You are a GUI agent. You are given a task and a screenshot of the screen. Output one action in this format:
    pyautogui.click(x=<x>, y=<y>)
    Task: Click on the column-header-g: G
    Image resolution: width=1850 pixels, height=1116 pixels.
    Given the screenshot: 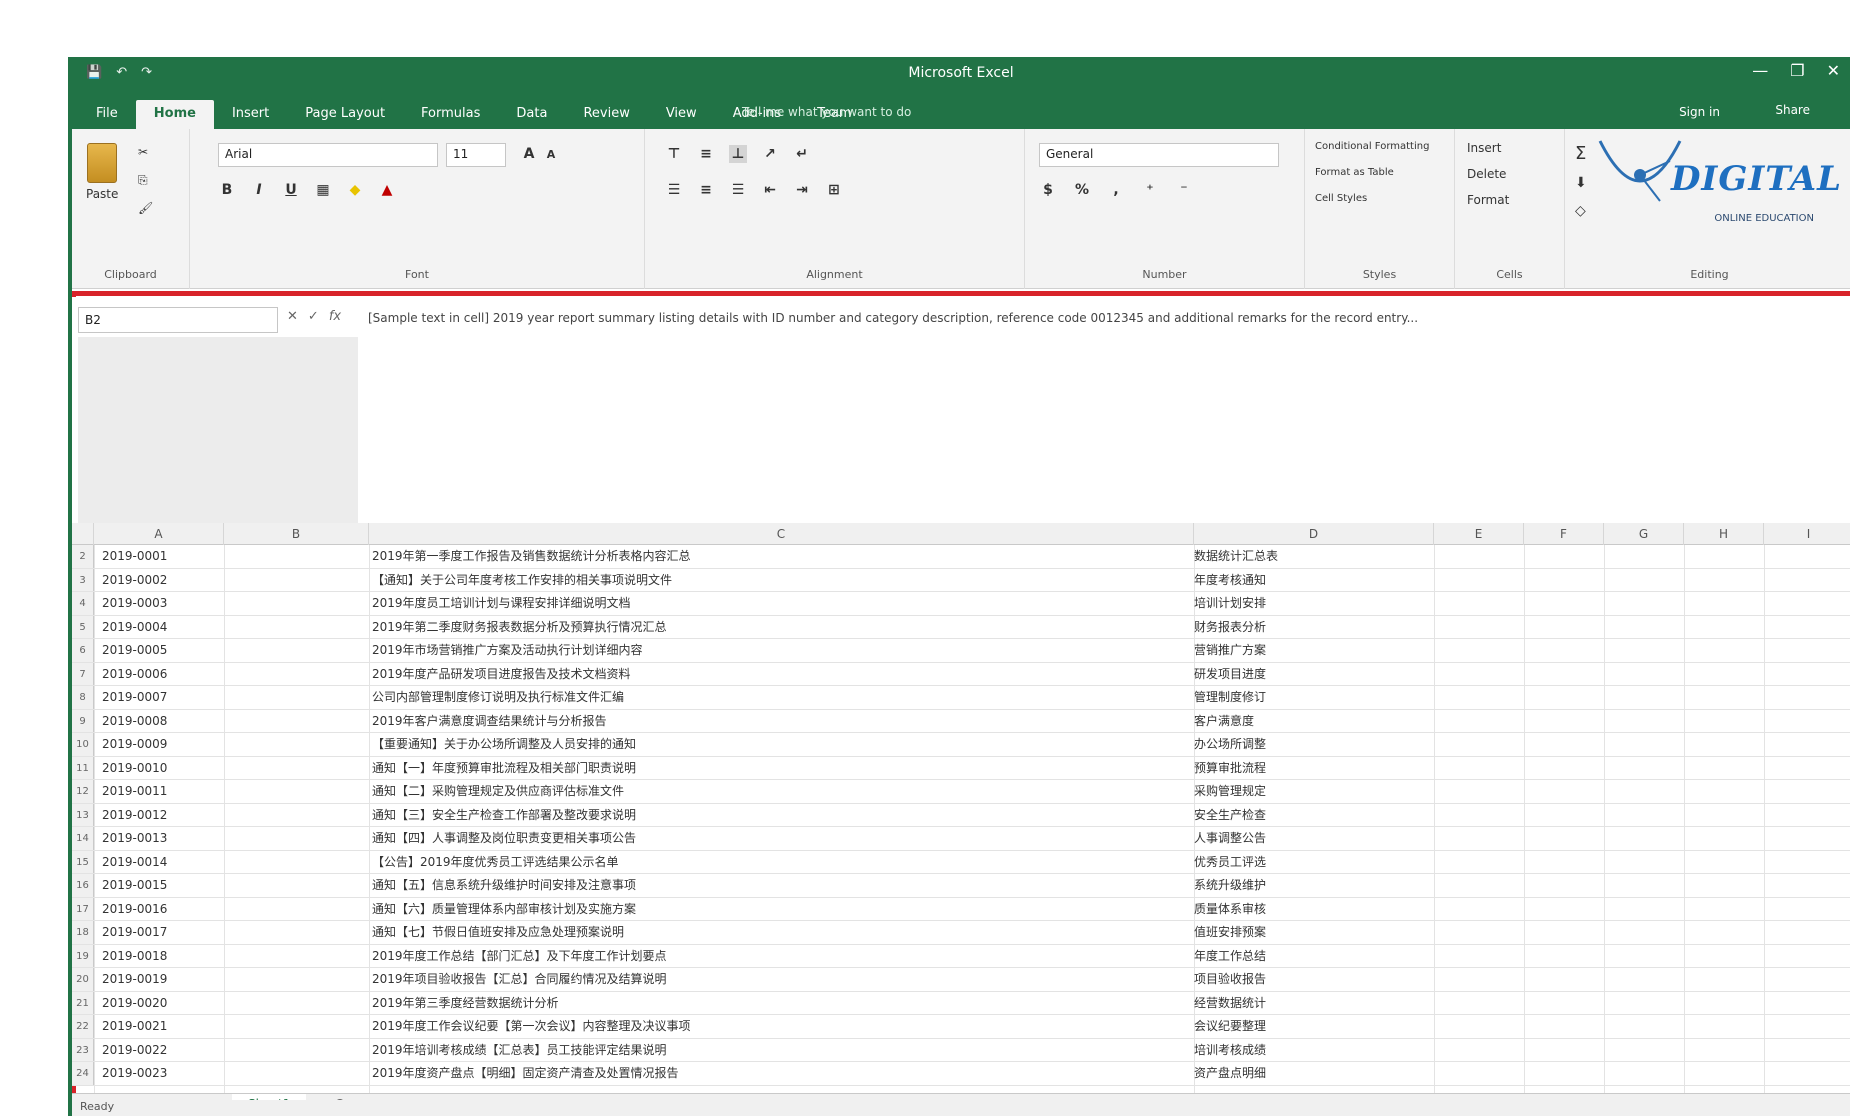 What is the action you would take?
    pyautogui.click(x=1644, y=534)
    